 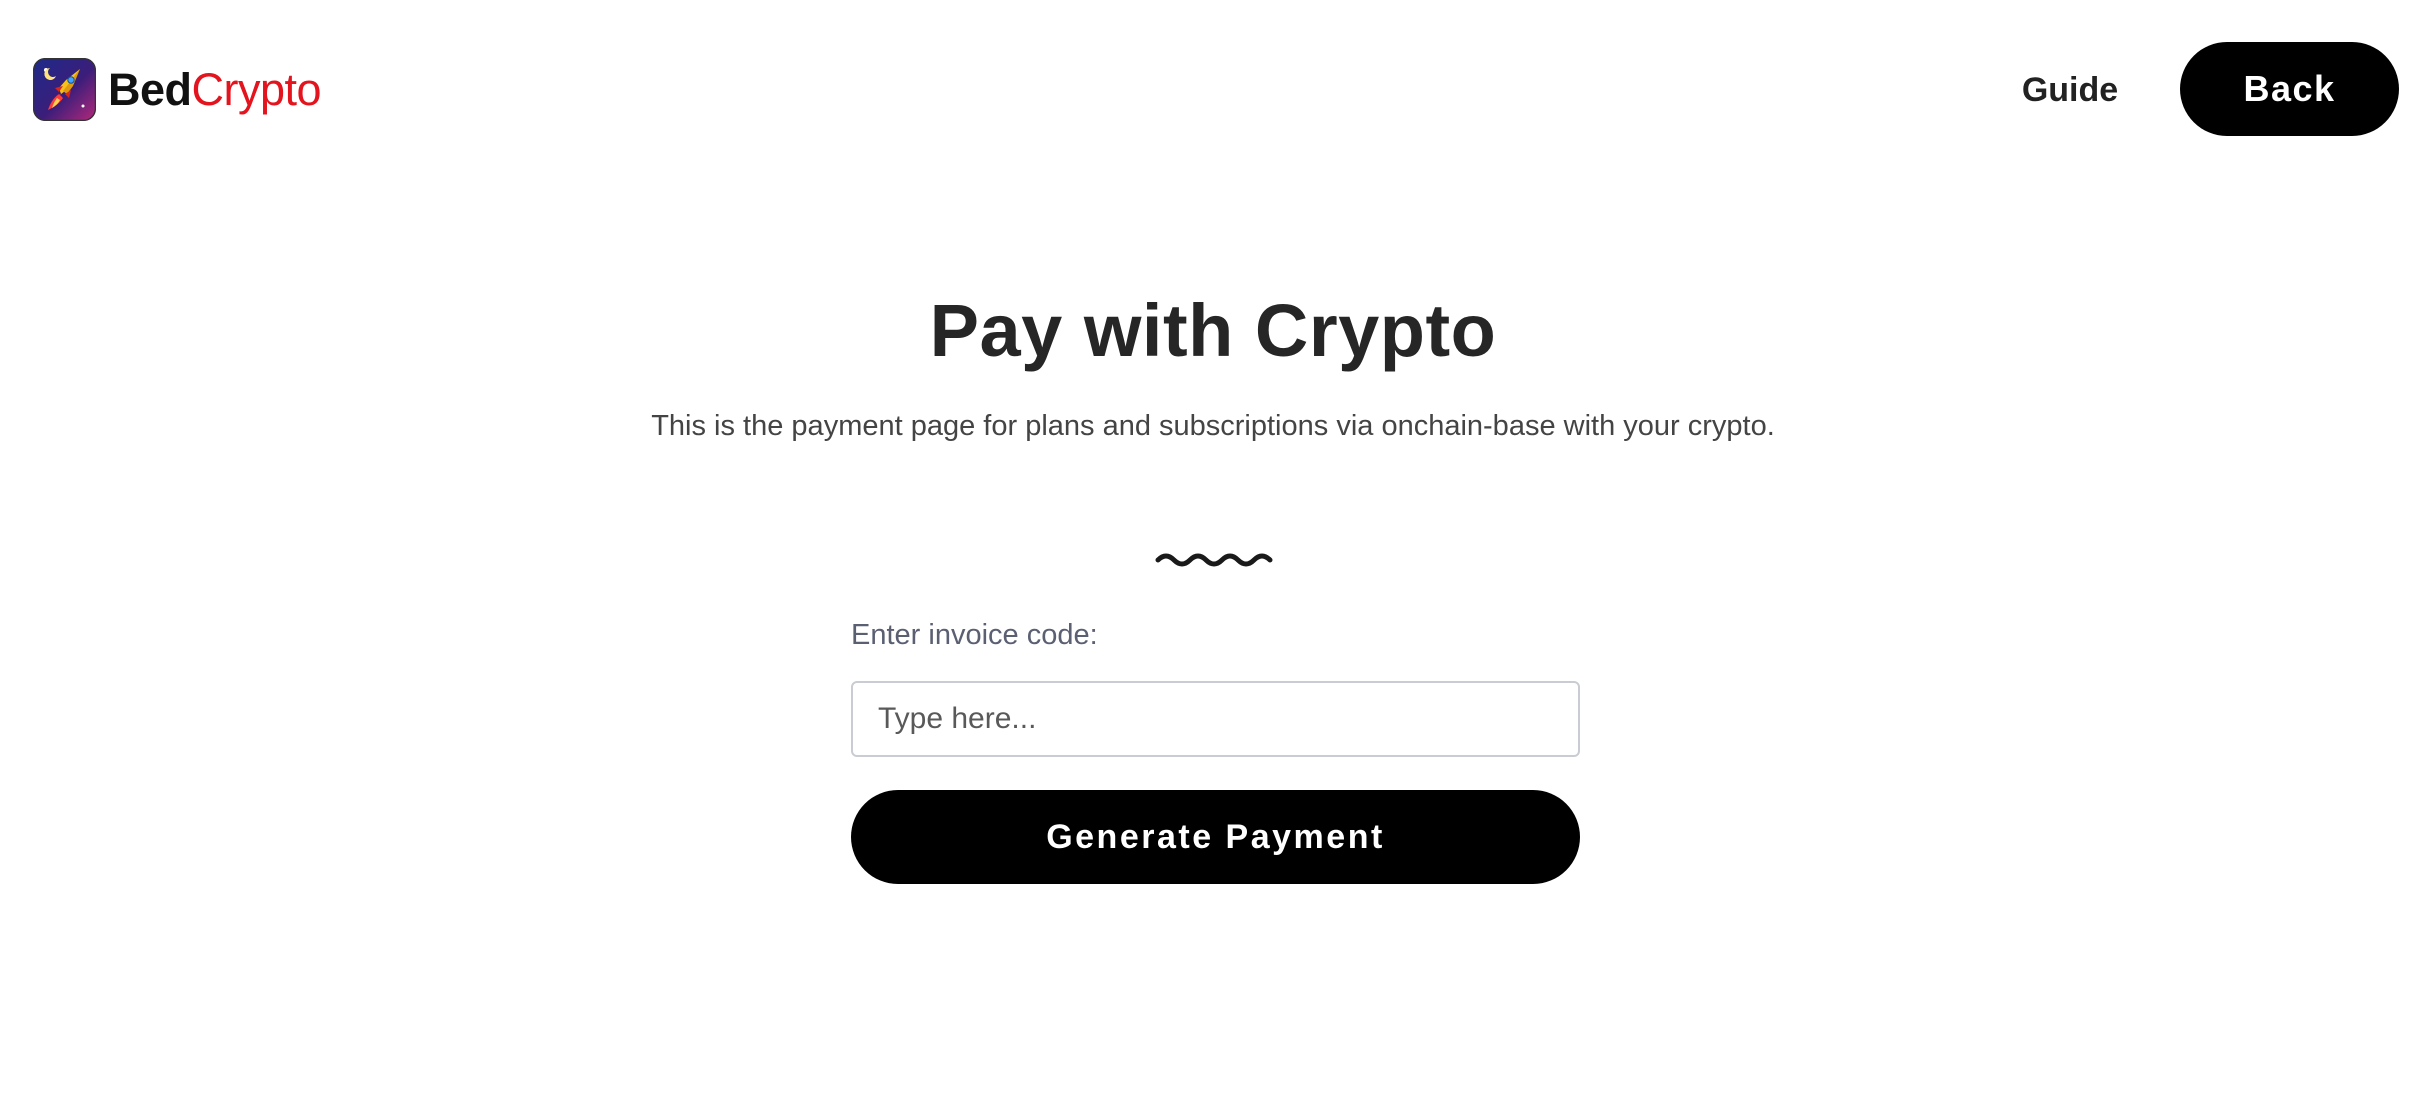 I want to click on page-title: Pay with Crypto, so click(x=1213, y=330).